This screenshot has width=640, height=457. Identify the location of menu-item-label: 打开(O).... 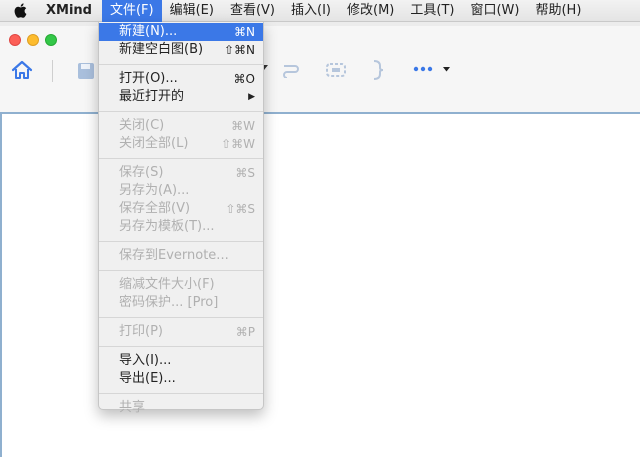
(148, 78).